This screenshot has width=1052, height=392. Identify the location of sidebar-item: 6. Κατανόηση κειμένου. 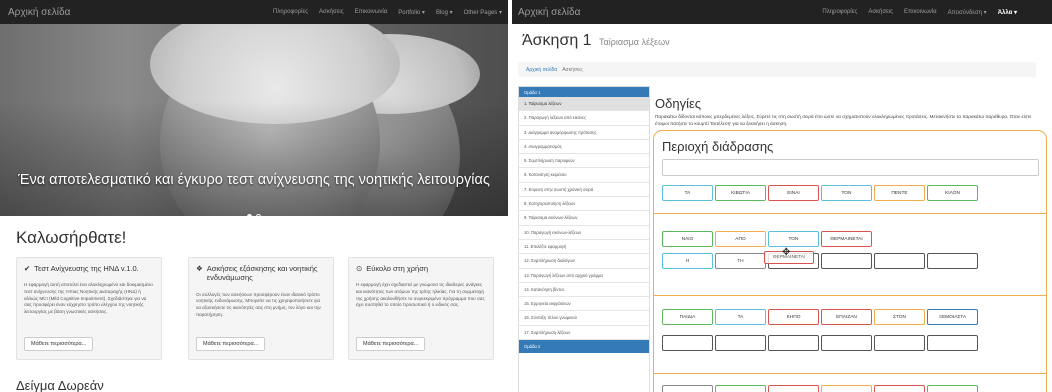
(584, 175).